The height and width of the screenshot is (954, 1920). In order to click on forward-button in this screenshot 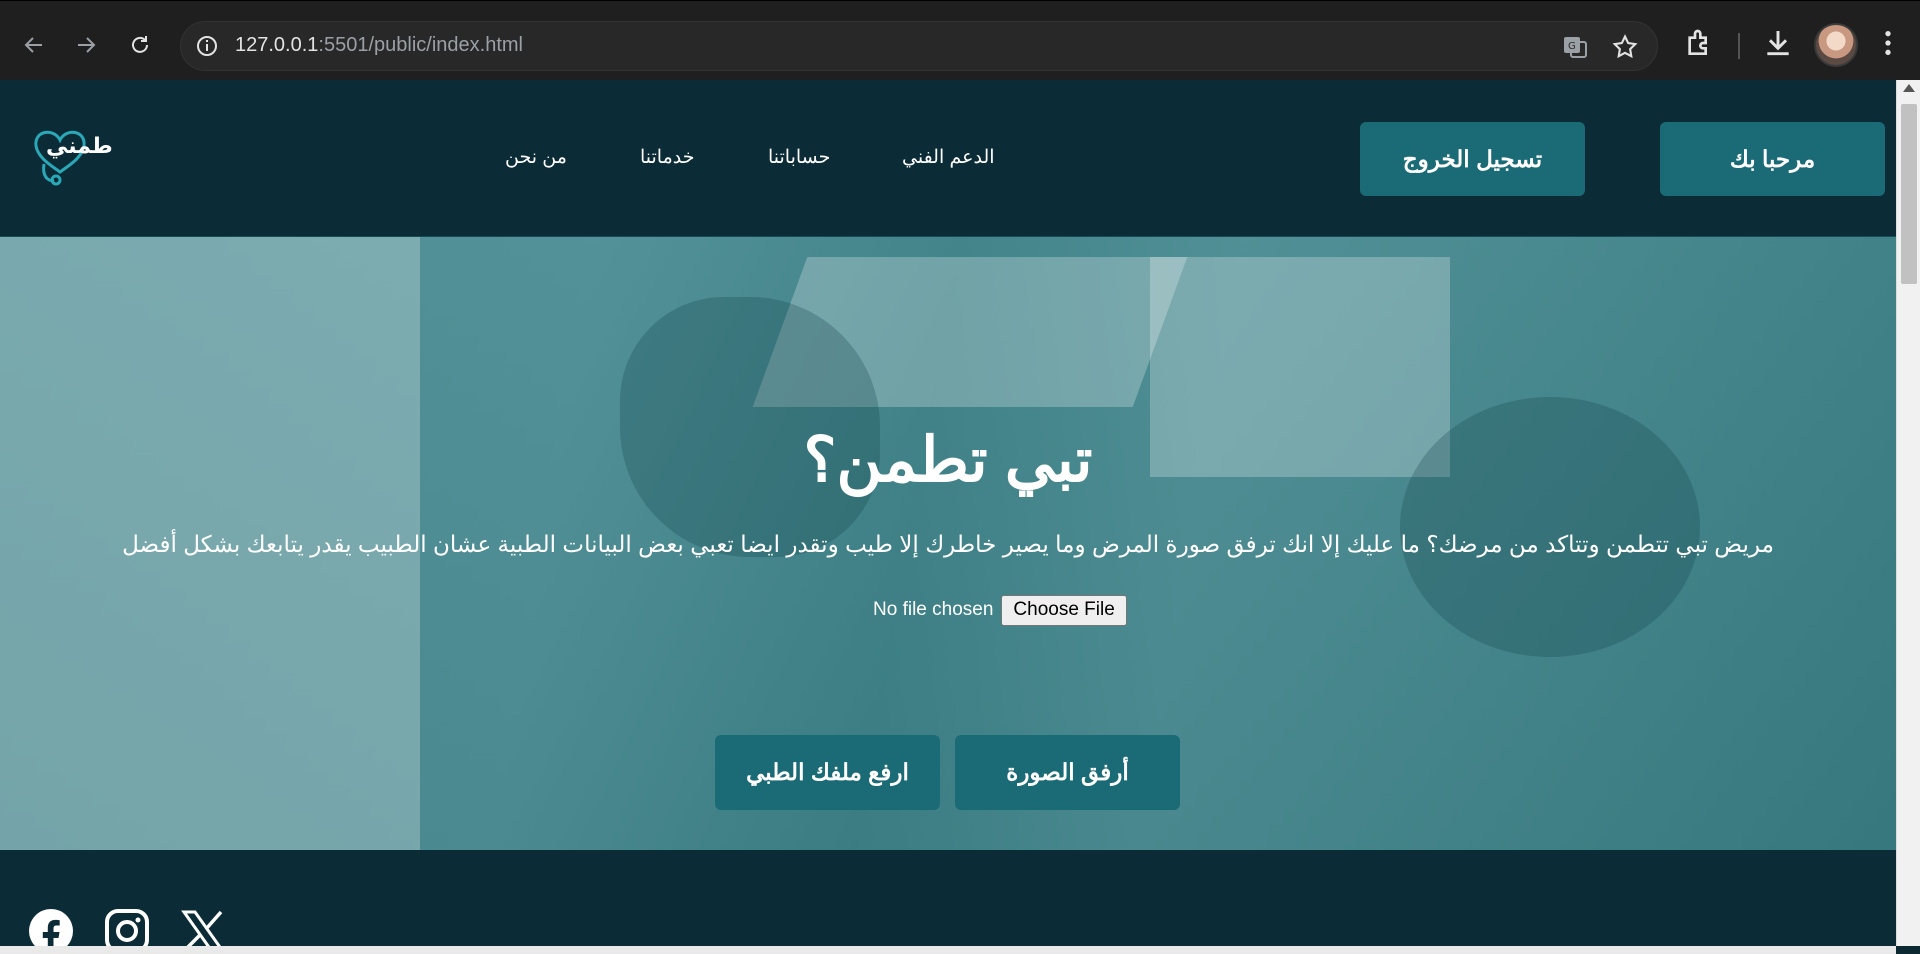, I will do `click(86, 45)`.